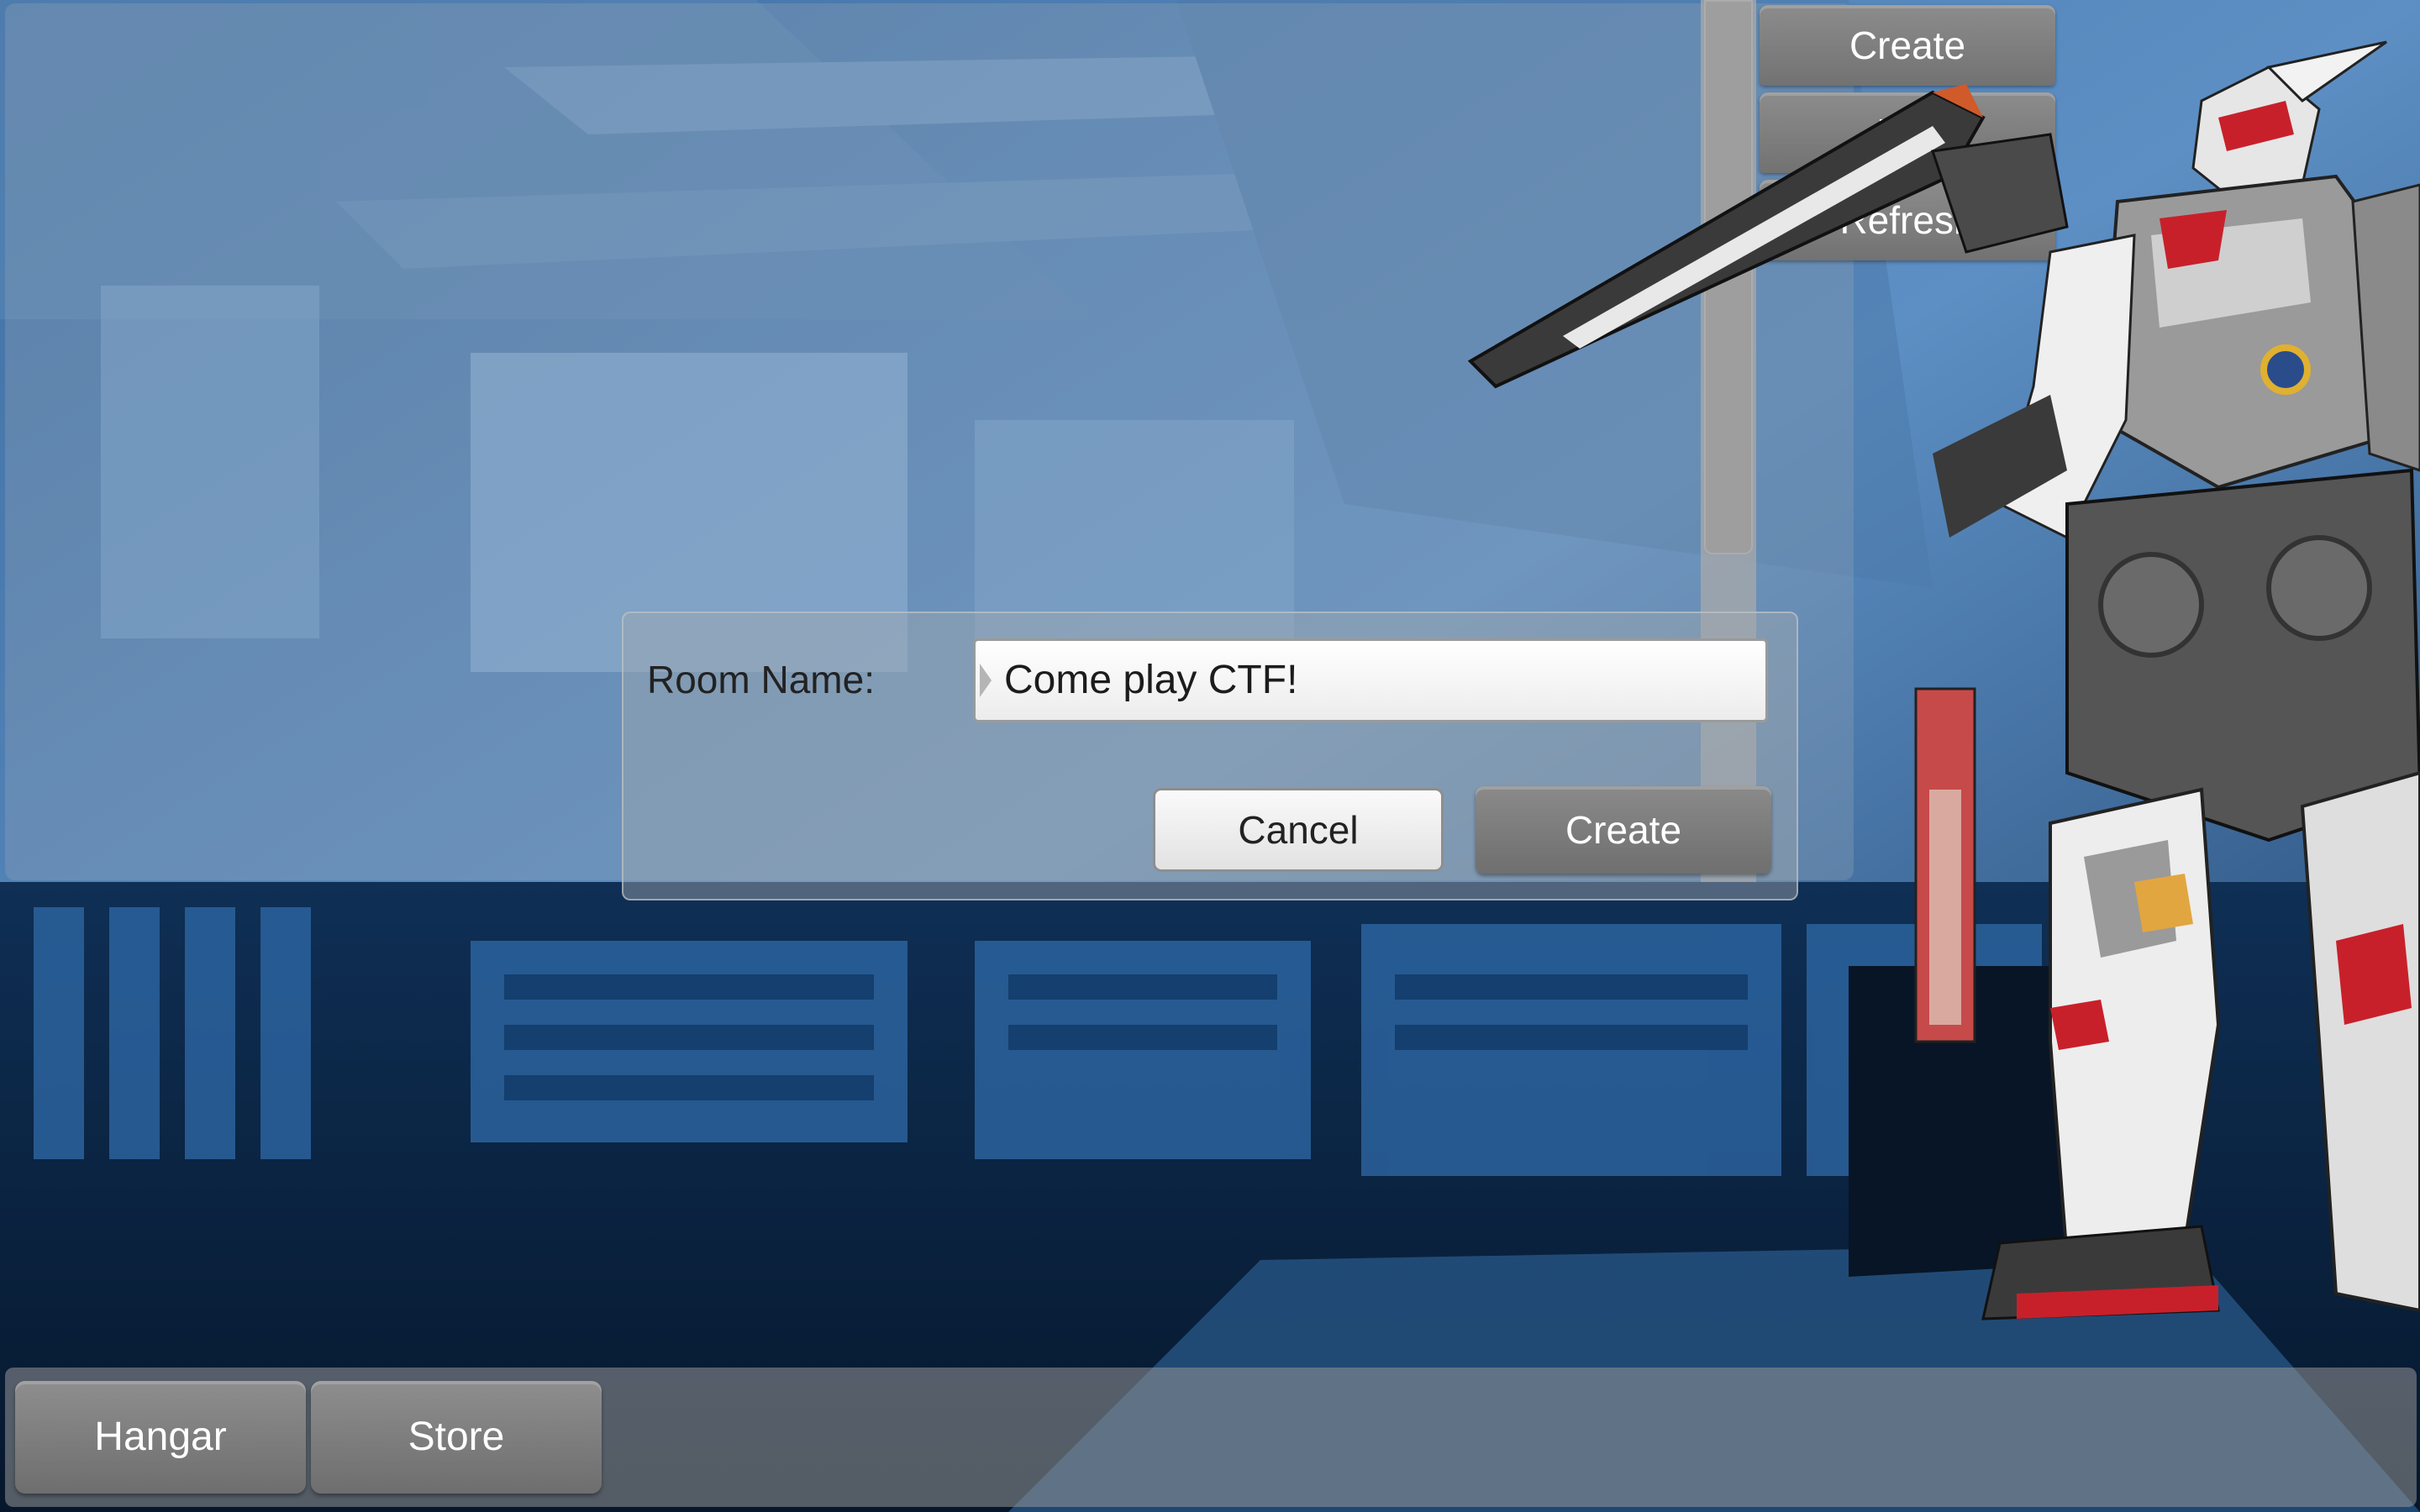 The height and width of the screenshot is (1512, 2420). I want to click on create-room-button: Create, so click(1623, 830).